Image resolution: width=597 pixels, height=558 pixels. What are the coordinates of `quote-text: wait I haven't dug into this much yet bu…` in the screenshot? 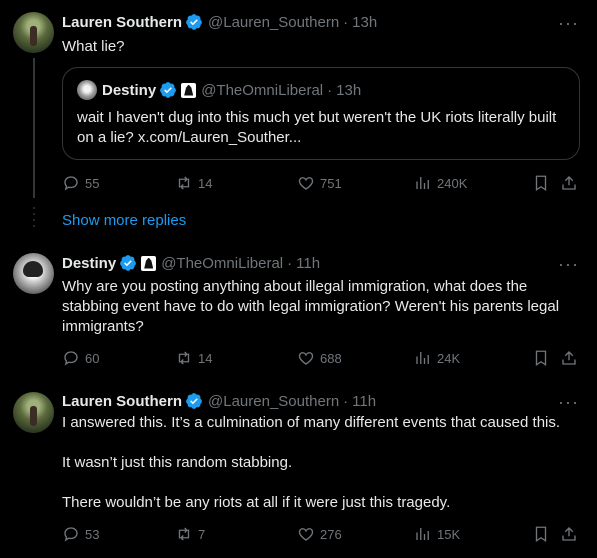 It's located at (317, 127).